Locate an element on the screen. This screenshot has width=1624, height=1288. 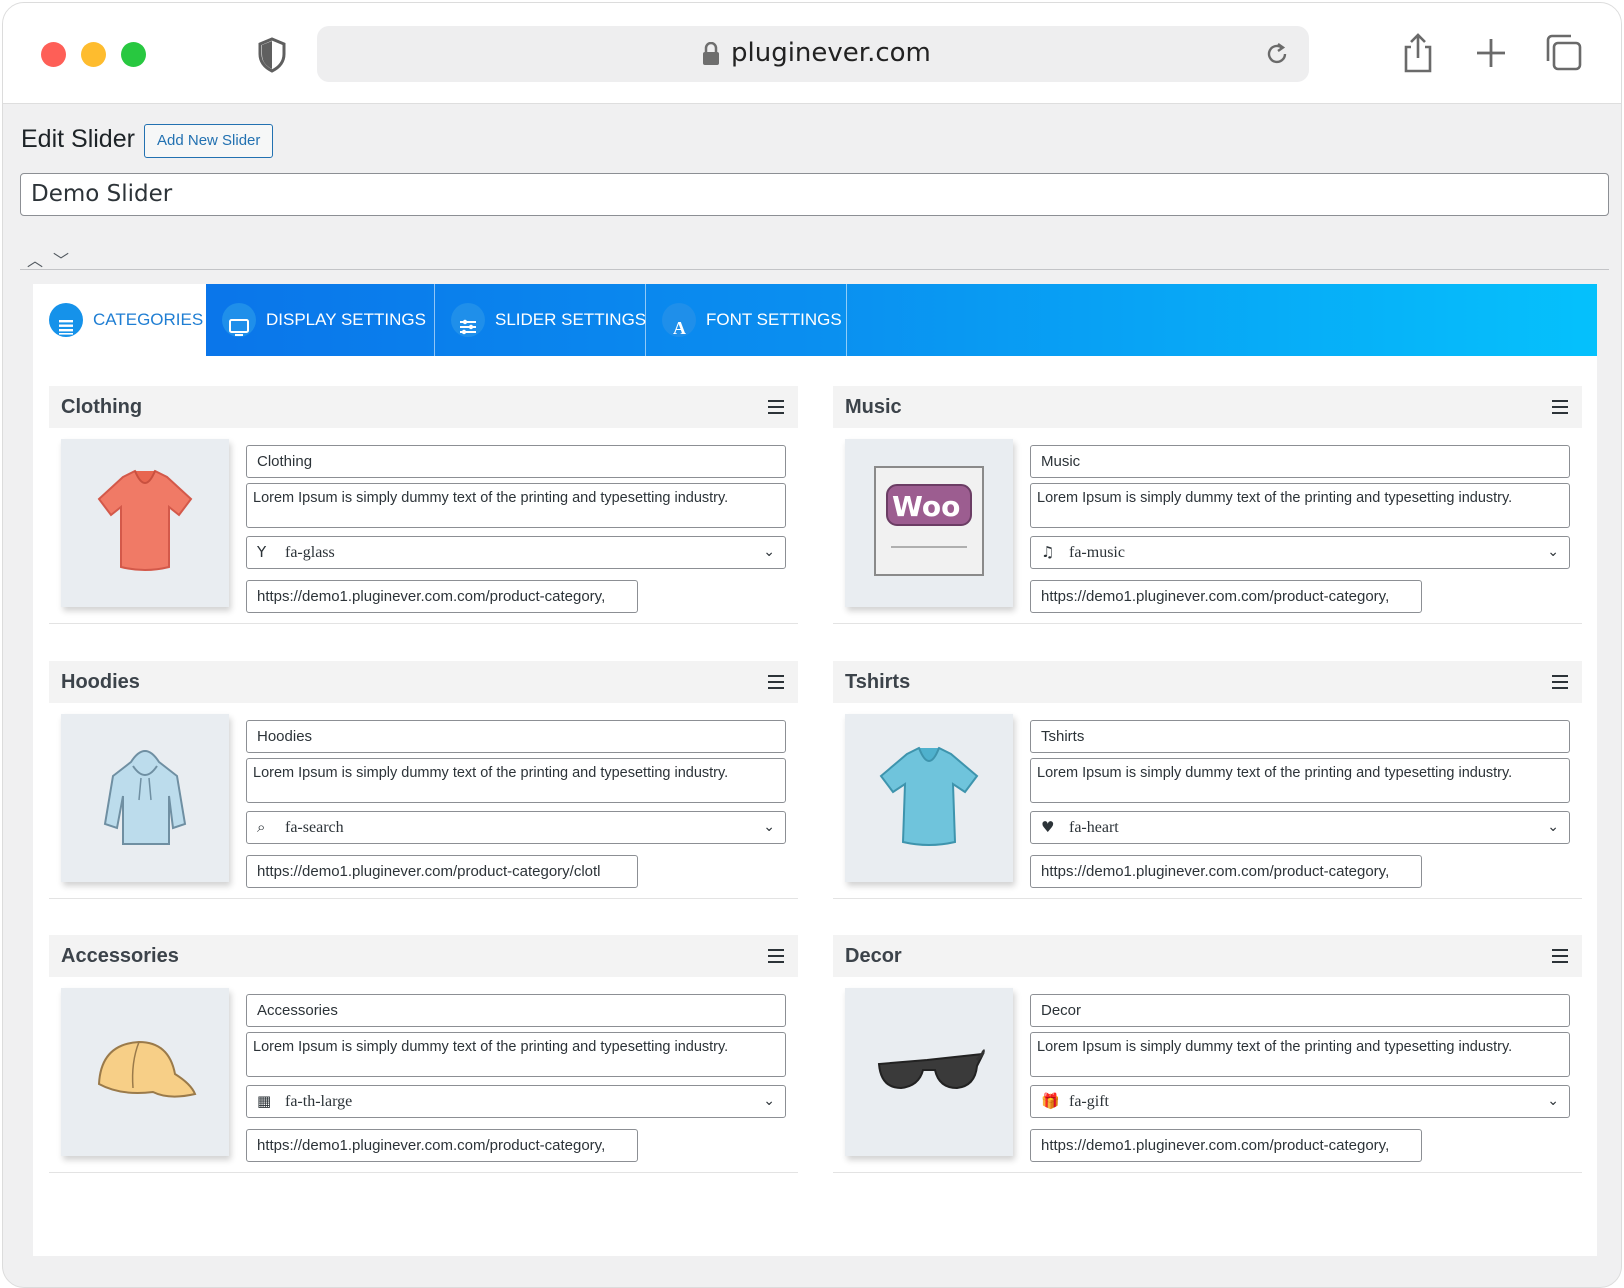
category-icon-select: ▦ fa-th-large ⌄ is located at coordinates (516, 1101).